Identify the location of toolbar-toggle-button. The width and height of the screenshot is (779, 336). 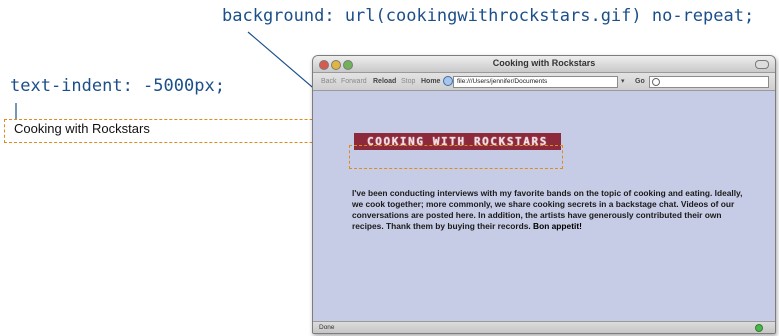
(762, 64).